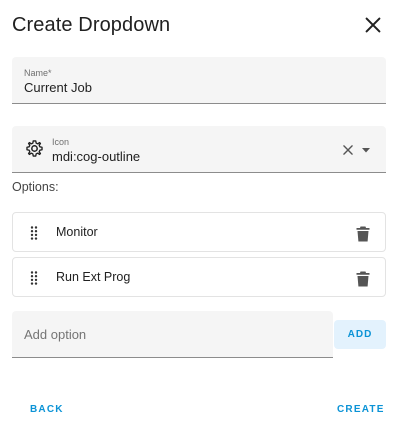 This screenshot has width=400, height=427. What do you see at coordinates (61, 142) in the screenshot?
I see `icon-field-label: Icon` at bounding box center [61, 142].